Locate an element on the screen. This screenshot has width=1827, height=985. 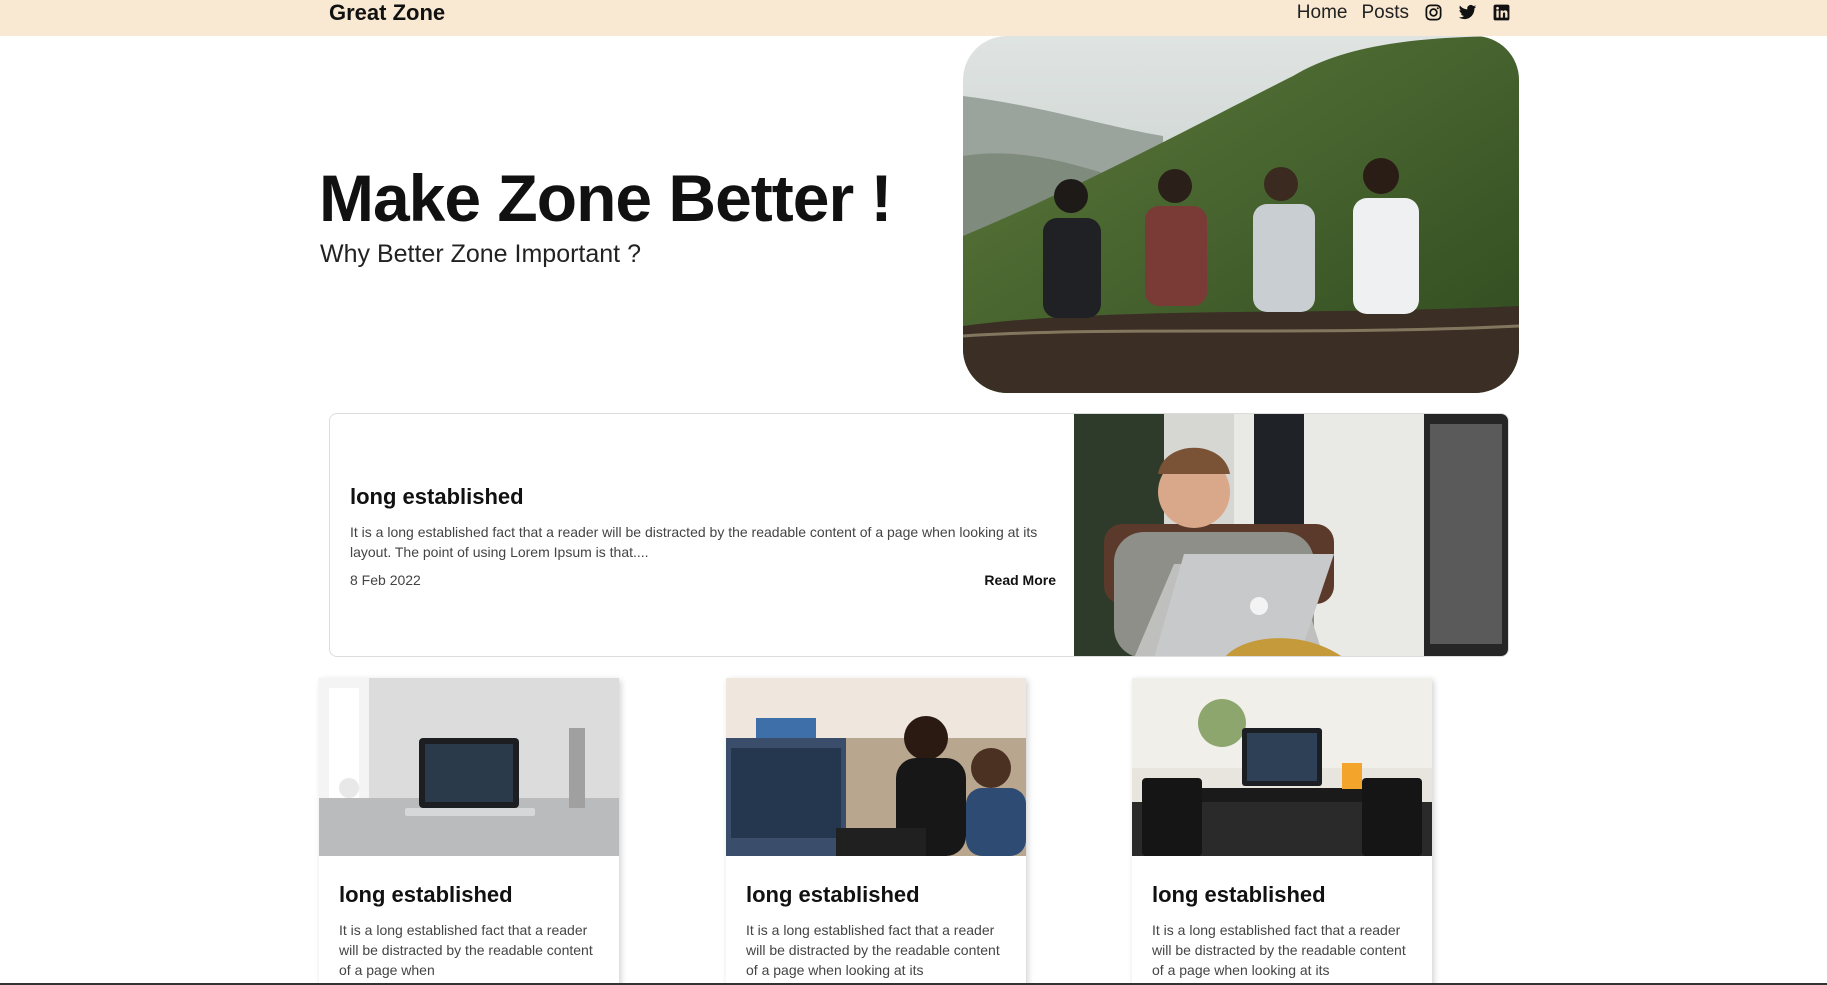
post-card-image-cafe-laptop is located at coordinates (1282, 767).